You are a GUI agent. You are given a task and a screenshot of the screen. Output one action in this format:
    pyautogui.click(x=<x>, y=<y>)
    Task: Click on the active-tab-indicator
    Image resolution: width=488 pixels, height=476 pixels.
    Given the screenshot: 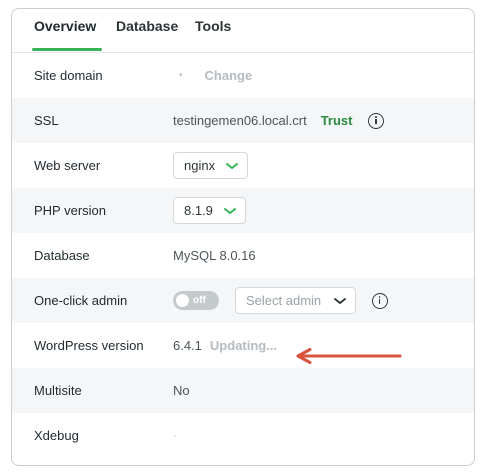 What is the action you would take?
    pyautogui.click(x=67, y=49)
    